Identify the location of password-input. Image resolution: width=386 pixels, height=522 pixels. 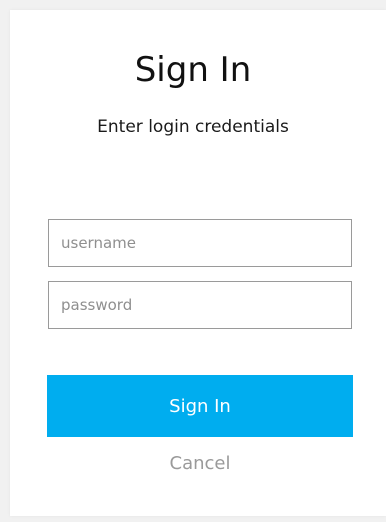
(200, 305).